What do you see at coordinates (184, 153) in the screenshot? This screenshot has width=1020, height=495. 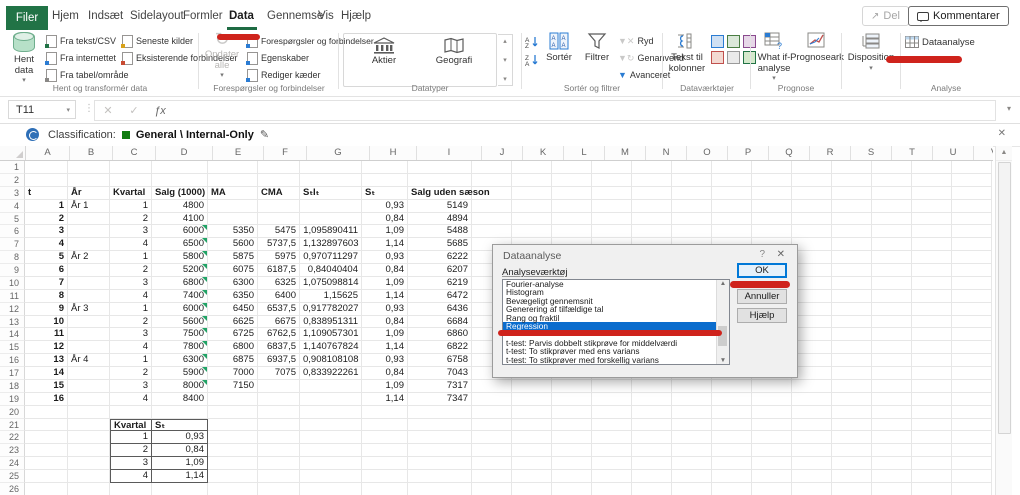 I see `column-header: D` at bounding box center [184, 153].